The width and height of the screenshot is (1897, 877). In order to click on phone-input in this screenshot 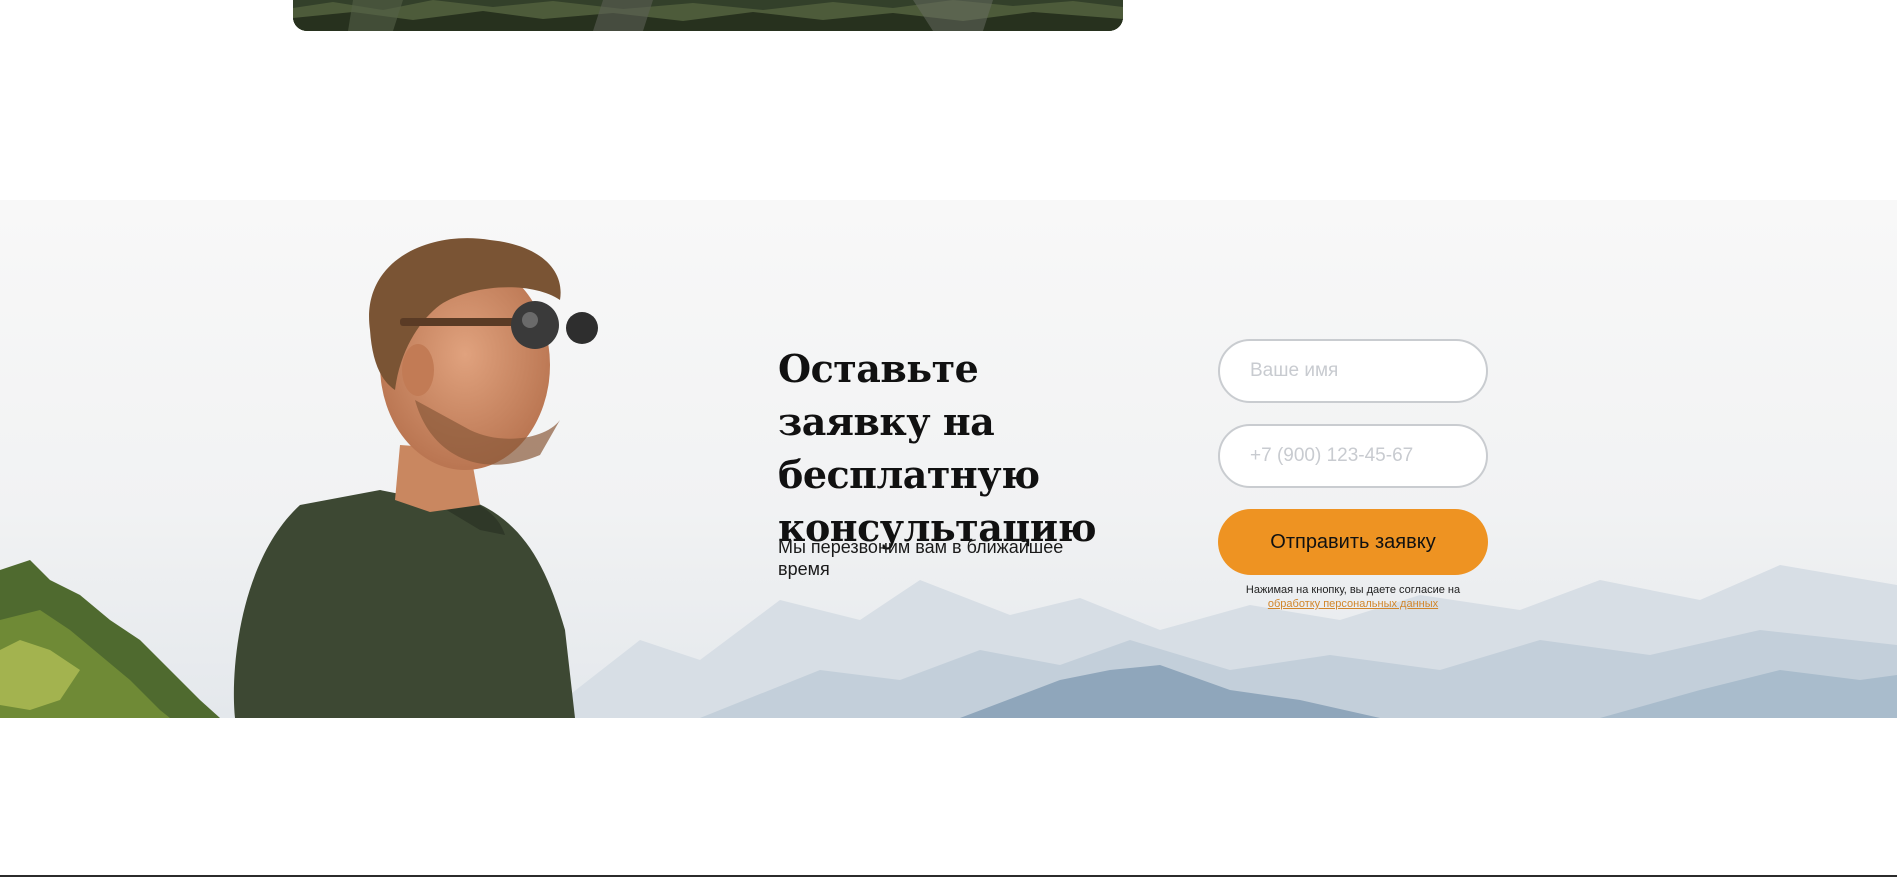, I will do `click(1353, 456)`.